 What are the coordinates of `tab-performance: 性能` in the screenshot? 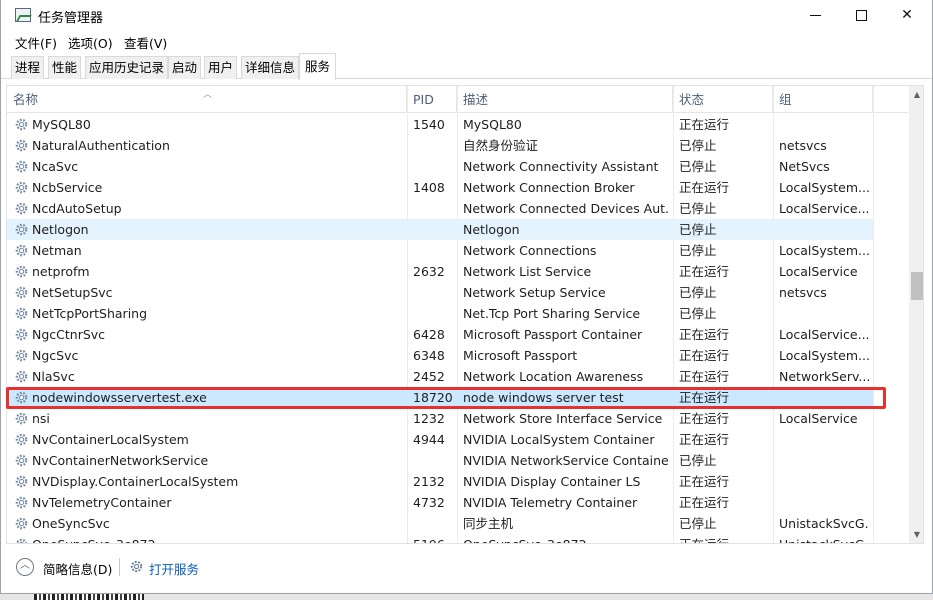 It's located at (65, 67).